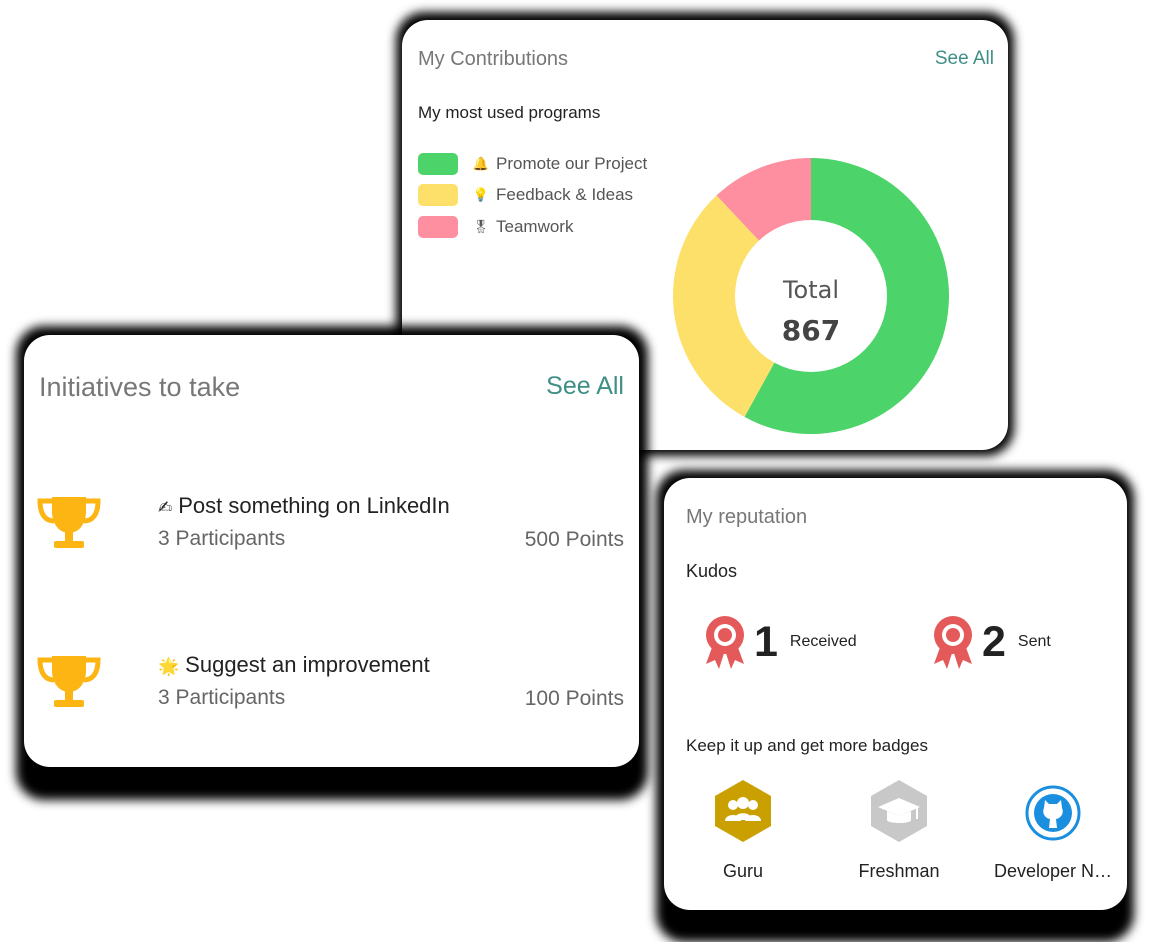 This screenshot has height=942, width=1159. Describe the element at coordinates (493, 59) in the screenshot. I see `contributions-title: My Contributions` at that location.